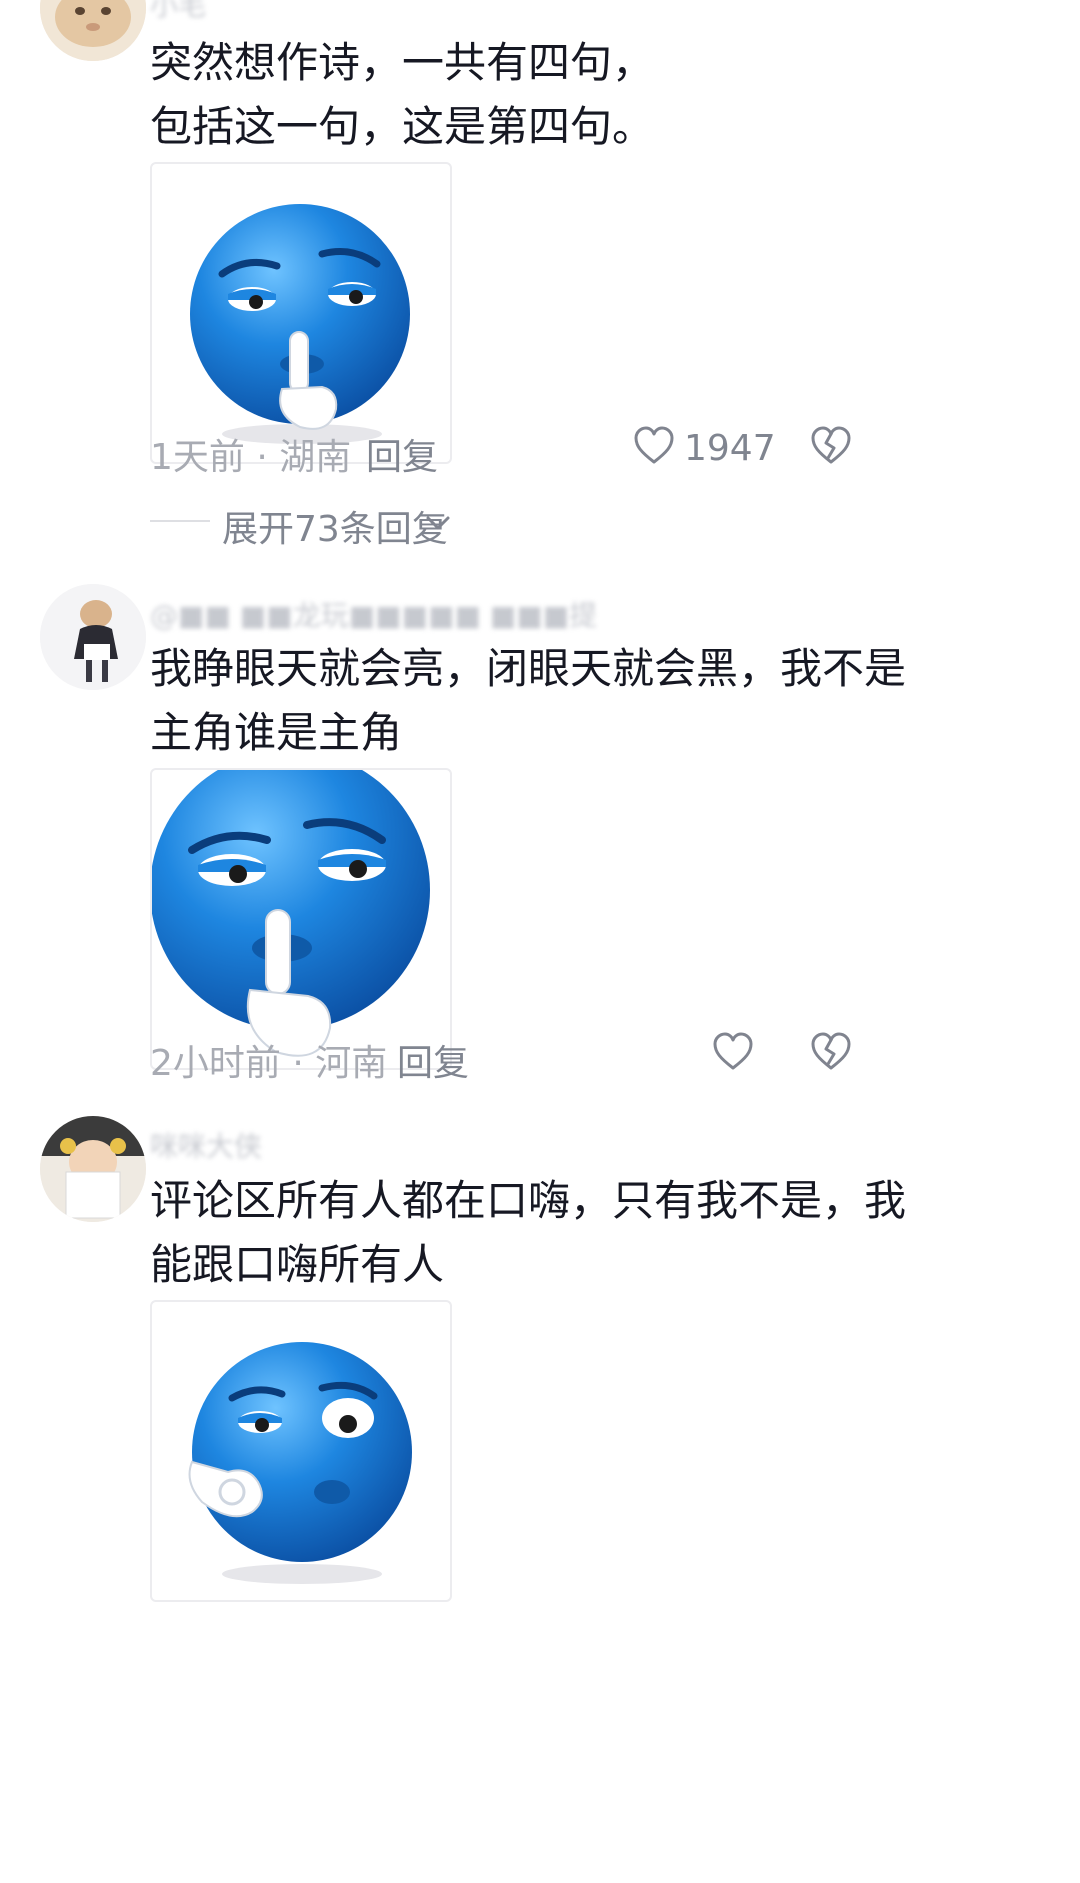 The width and height of the screenshot is (1080, 1883). Describe the element at coordinates (300, 1463) in the screenshot. I see `ok-emoji-icon` at that location.